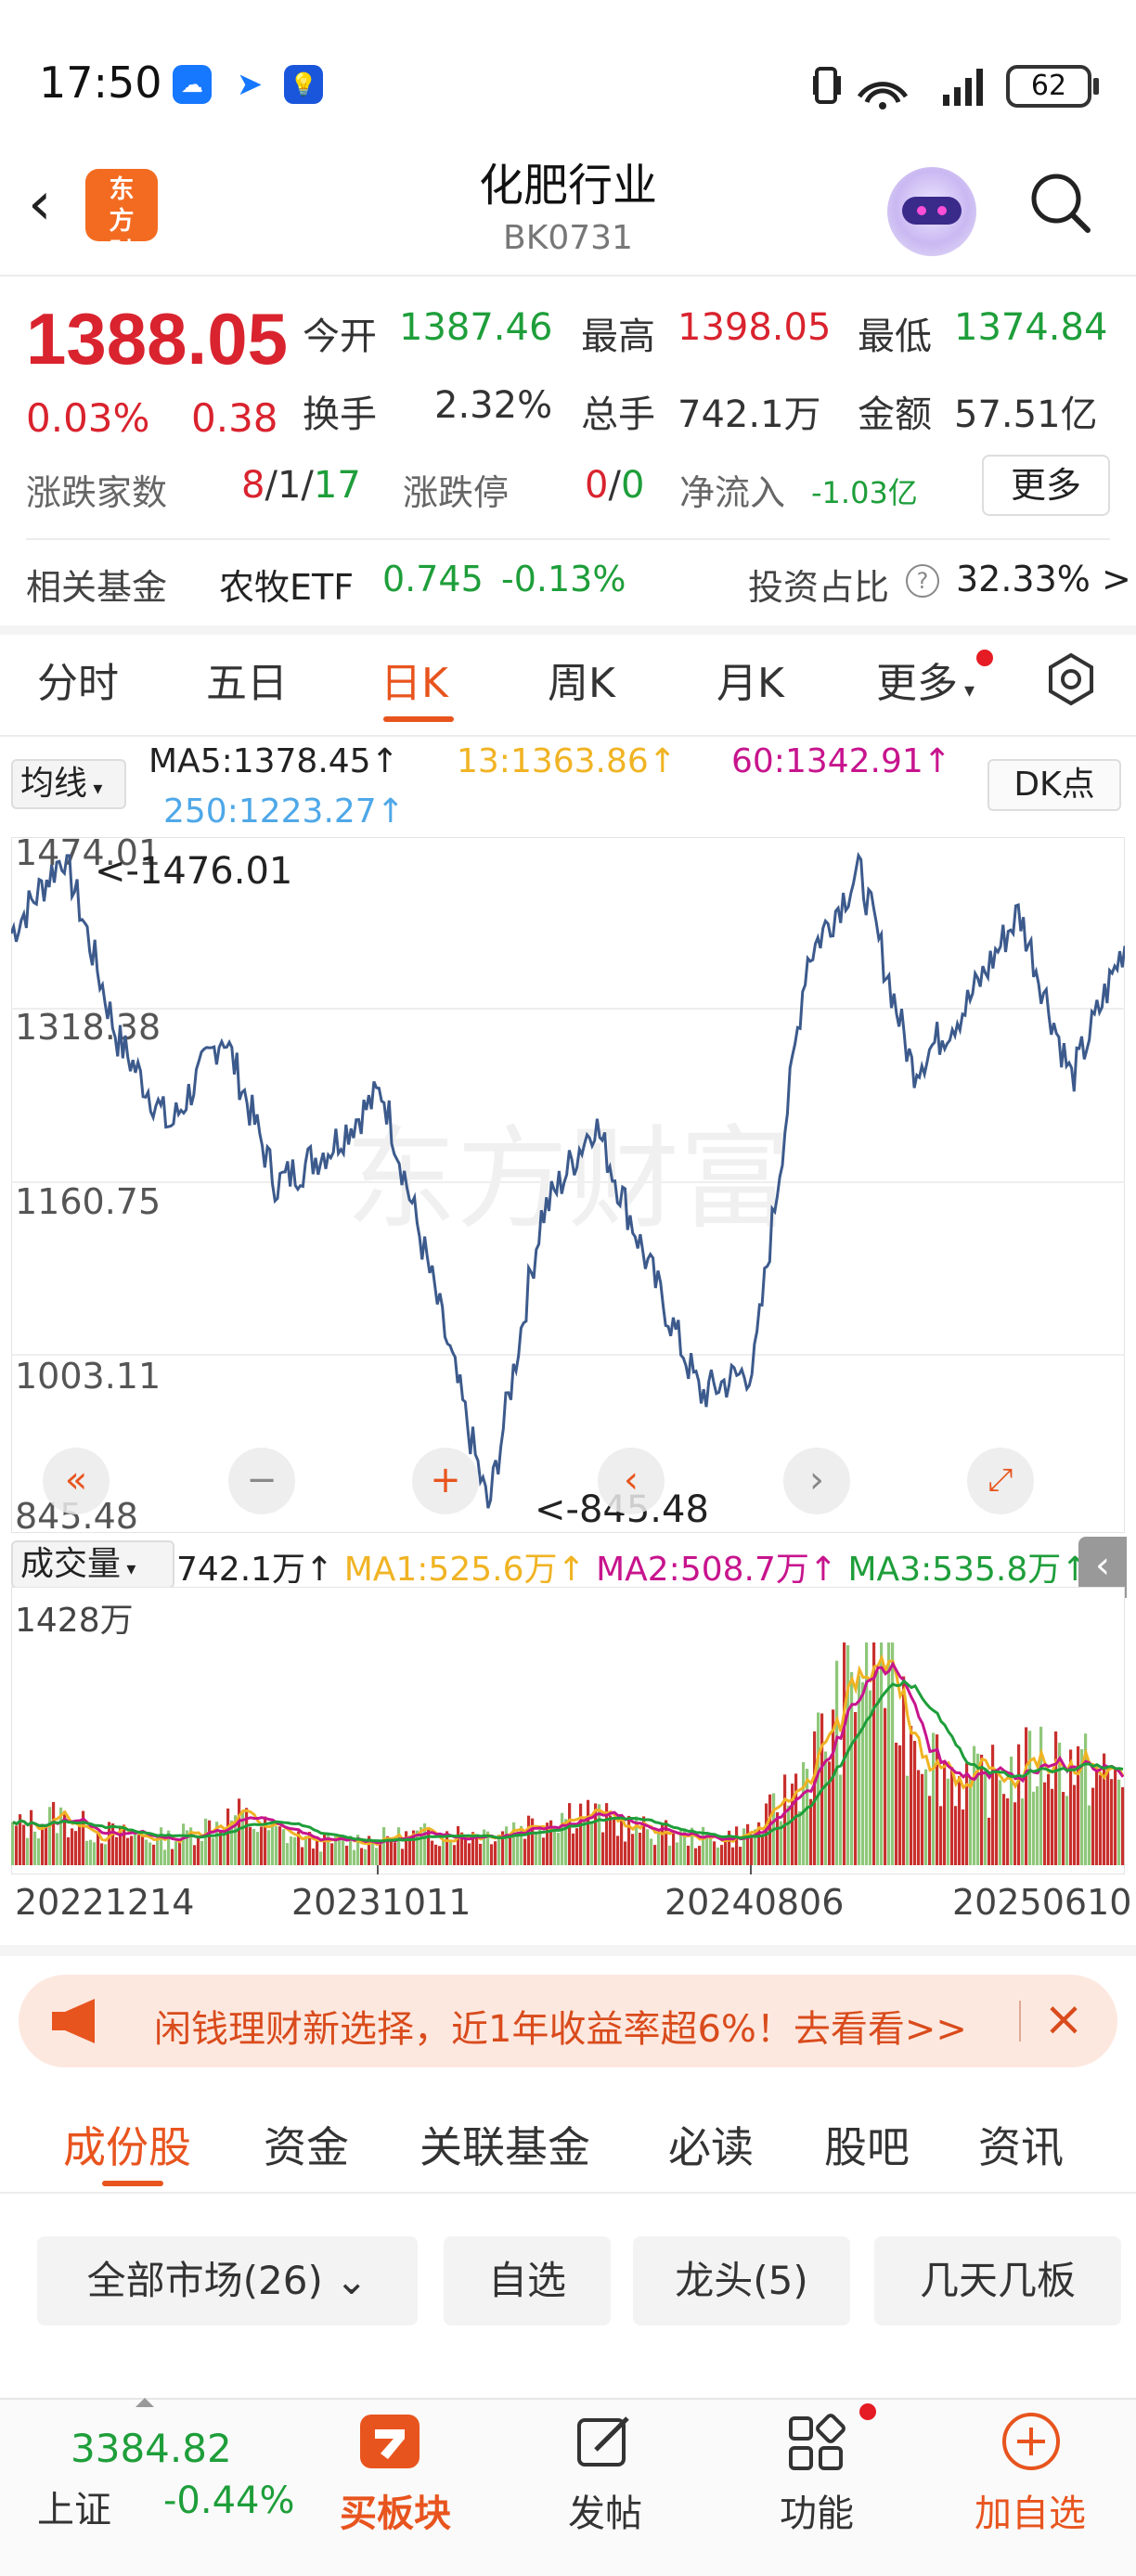 This screenshot has height=2576, width=1136. I want to click on nav-post: 发帖, so click(605, 2510).